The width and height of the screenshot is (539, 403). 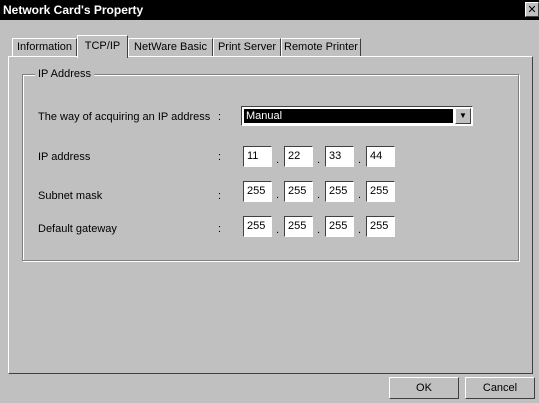 What do you see at coordinates (64, 157) in the screenshot?
I see `ip-address-label: IP address` at bounding box center [64, 157].